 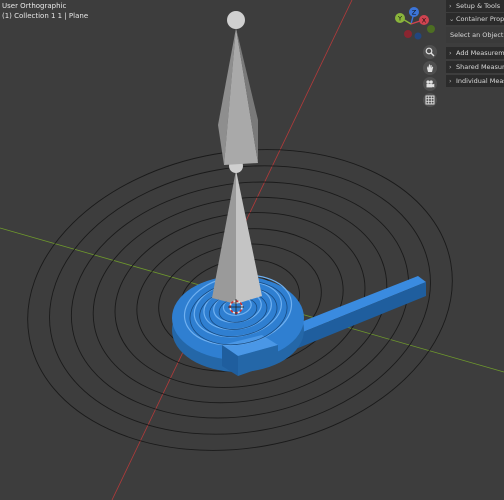 What do you see at coordinates (224, 237) in the screenshot?
I see `lower-cone-left-face` at bounding box center [224, 237].